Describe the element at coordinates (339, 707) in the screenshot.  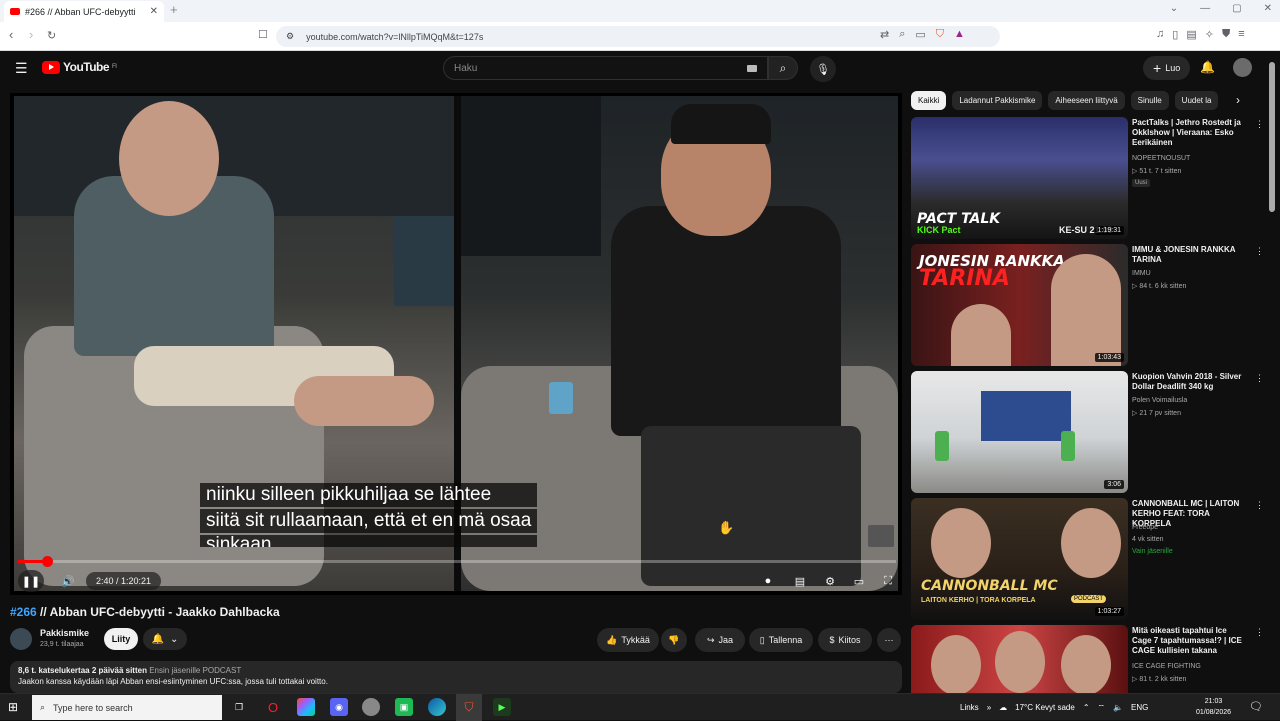
I see `discord-icon: ◉` at that location.